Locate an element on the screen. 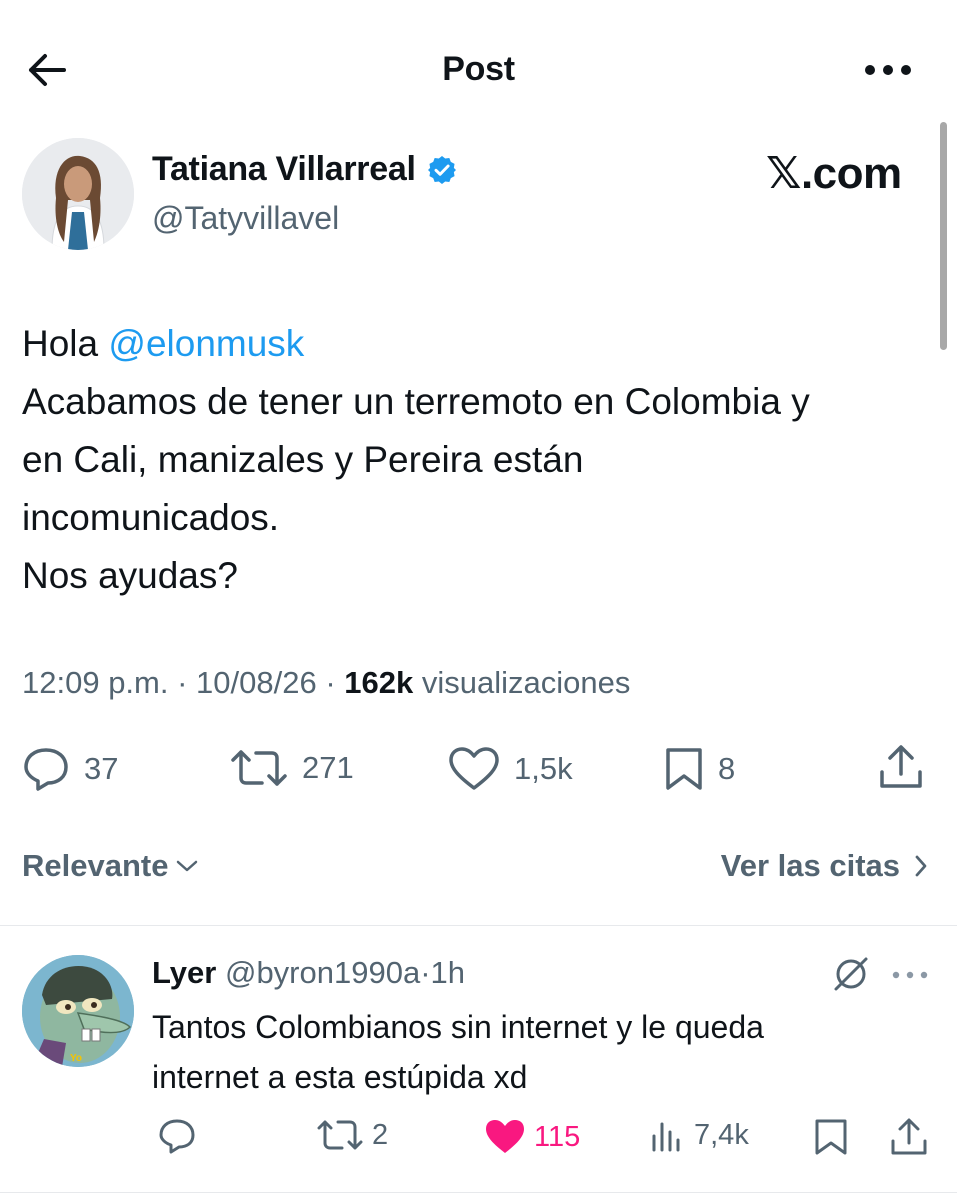 The height and width of the screenshot is (1200, 957). reply-like-count: 115 is located at coordinates (557, 1136).